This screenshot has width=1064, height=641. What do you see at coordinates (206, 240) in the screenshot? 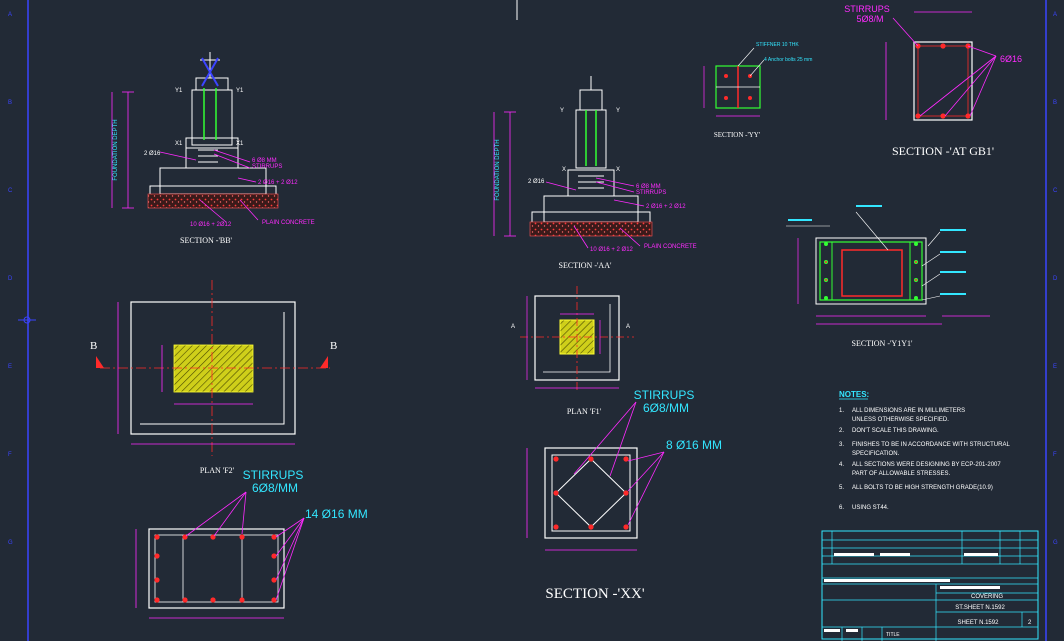
I see `section-bb-title: SECTION -'BB'` at bounding box center [206, 240].